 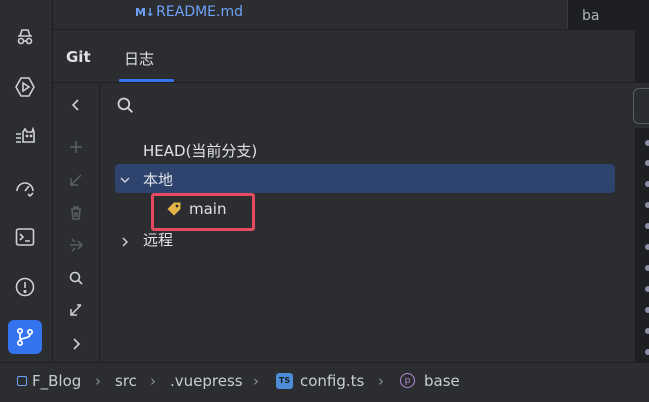 What do you see at coordinates (25, 37) in the screenshot?
I see `incognito-icon` at bounding box center [25, 37].